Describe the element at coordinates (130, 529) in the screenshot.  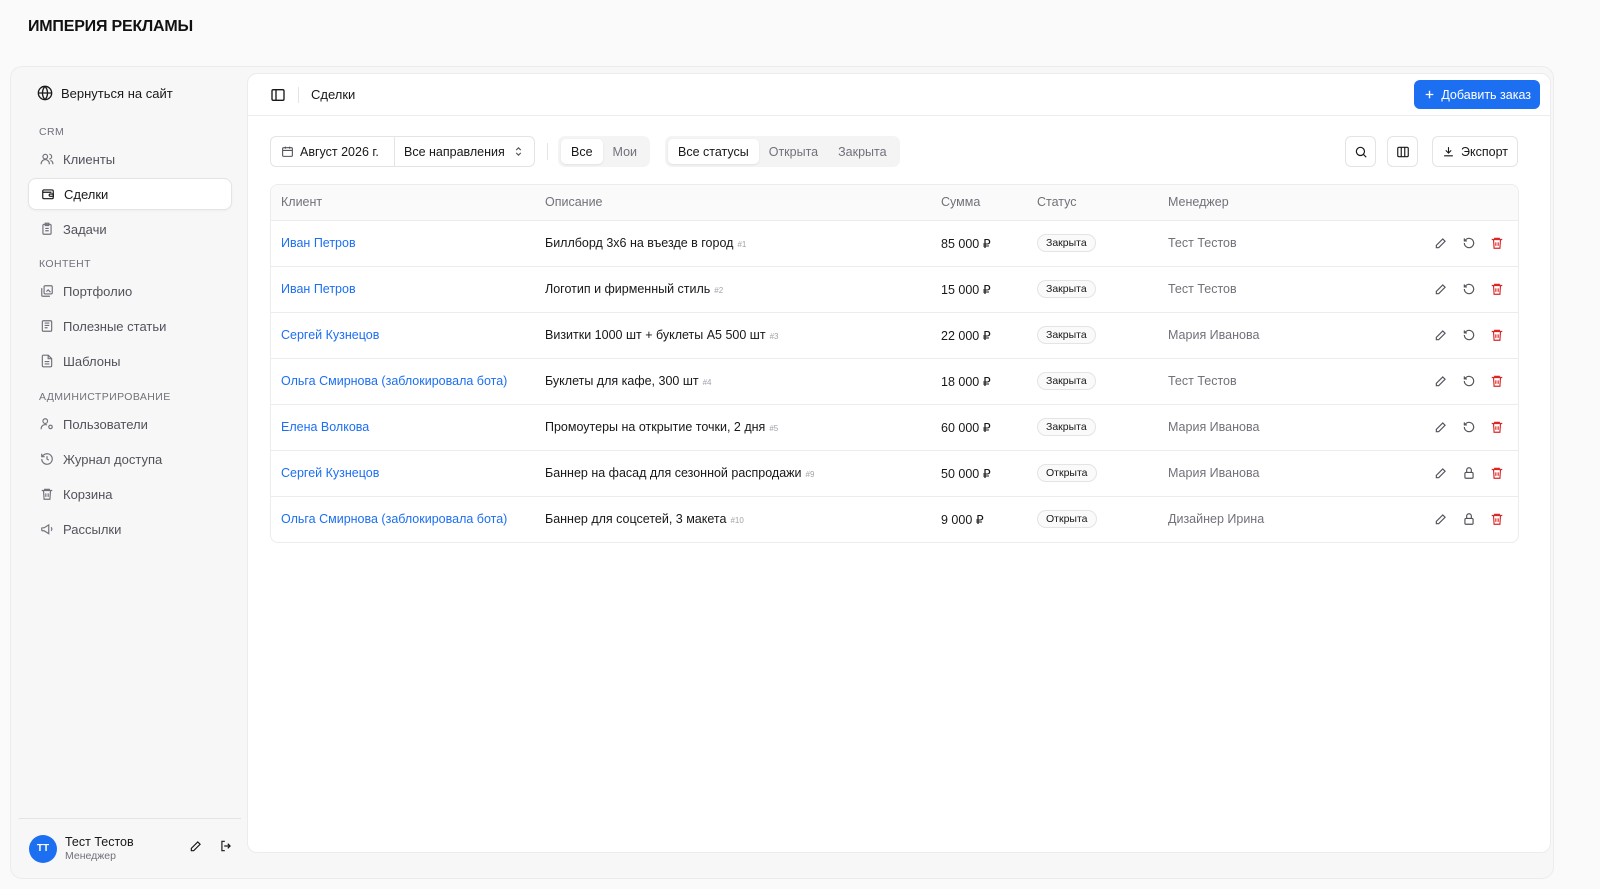
I see `sidebar-item-mailings: Рассылки` at that location.